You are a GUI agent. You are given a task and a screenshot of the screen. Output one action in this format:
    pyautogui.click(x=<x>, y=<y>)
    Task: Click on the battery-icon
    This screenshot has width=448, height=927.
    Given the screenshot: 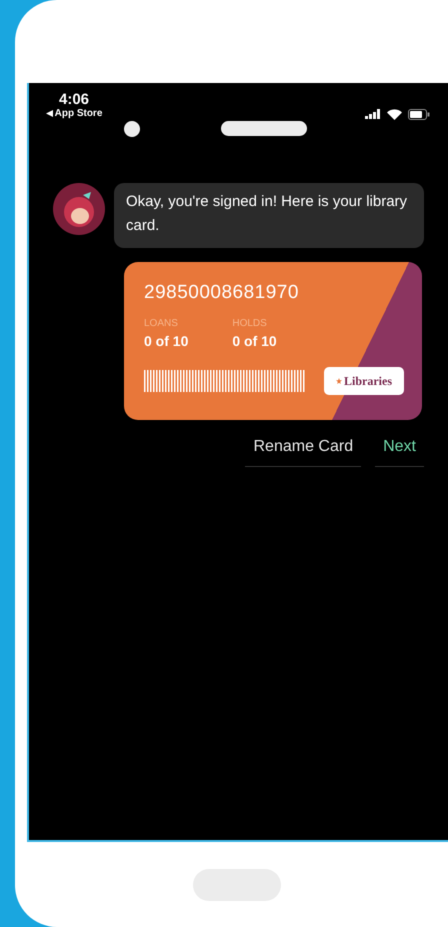 What is the action you would take?
    pyautogui.click(x=419, y=114)
    